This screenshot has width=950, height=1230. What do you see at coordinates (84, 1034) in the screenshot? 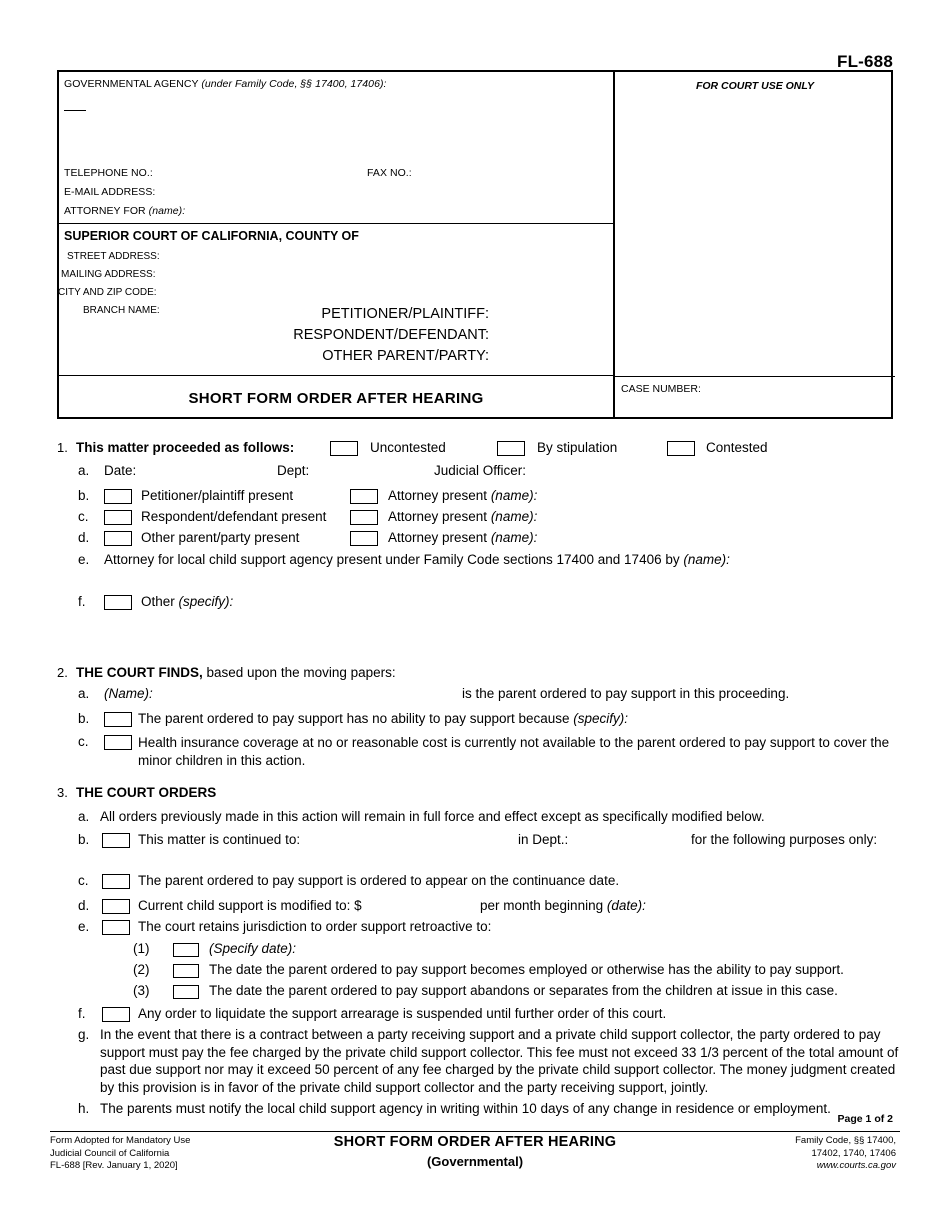
I see `item-3g-letter: g.` at bounding box center [84, 1034].